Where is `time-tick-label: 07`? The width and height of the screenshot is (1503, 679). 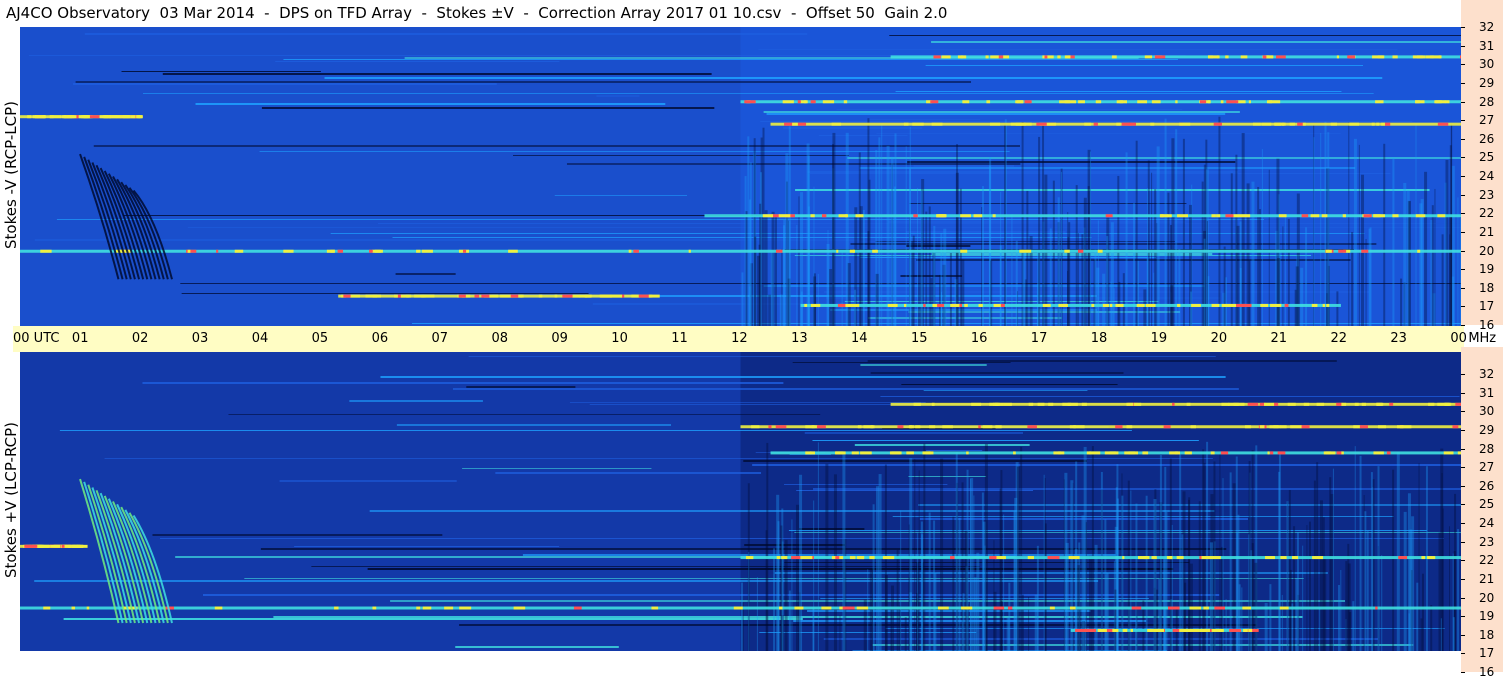
time-tick-label: 07 is located at coordinates (440, 338).